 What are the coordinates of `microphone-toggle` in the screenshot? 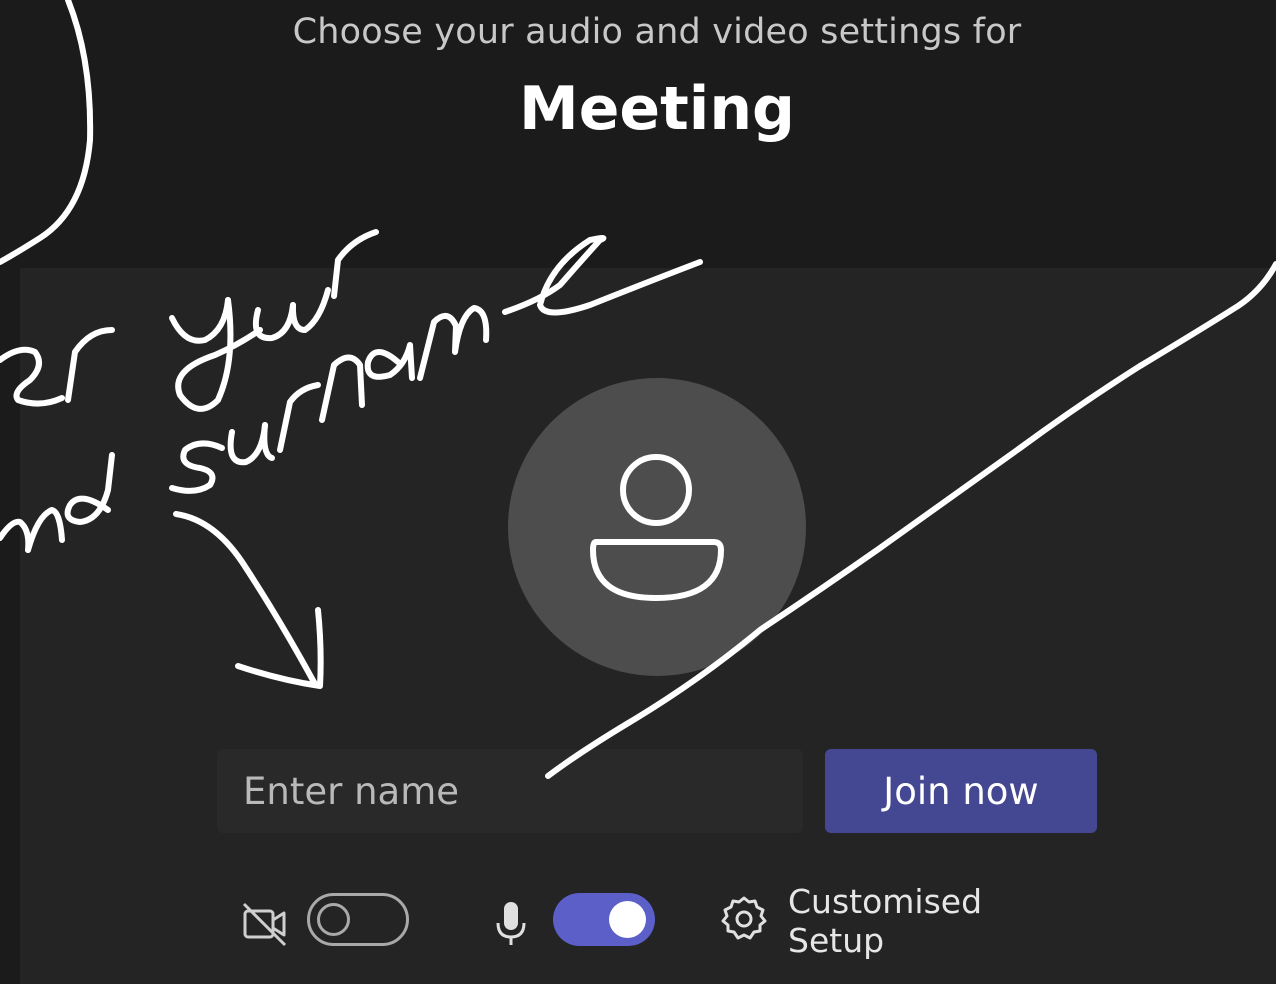 It's located at (604, 919).